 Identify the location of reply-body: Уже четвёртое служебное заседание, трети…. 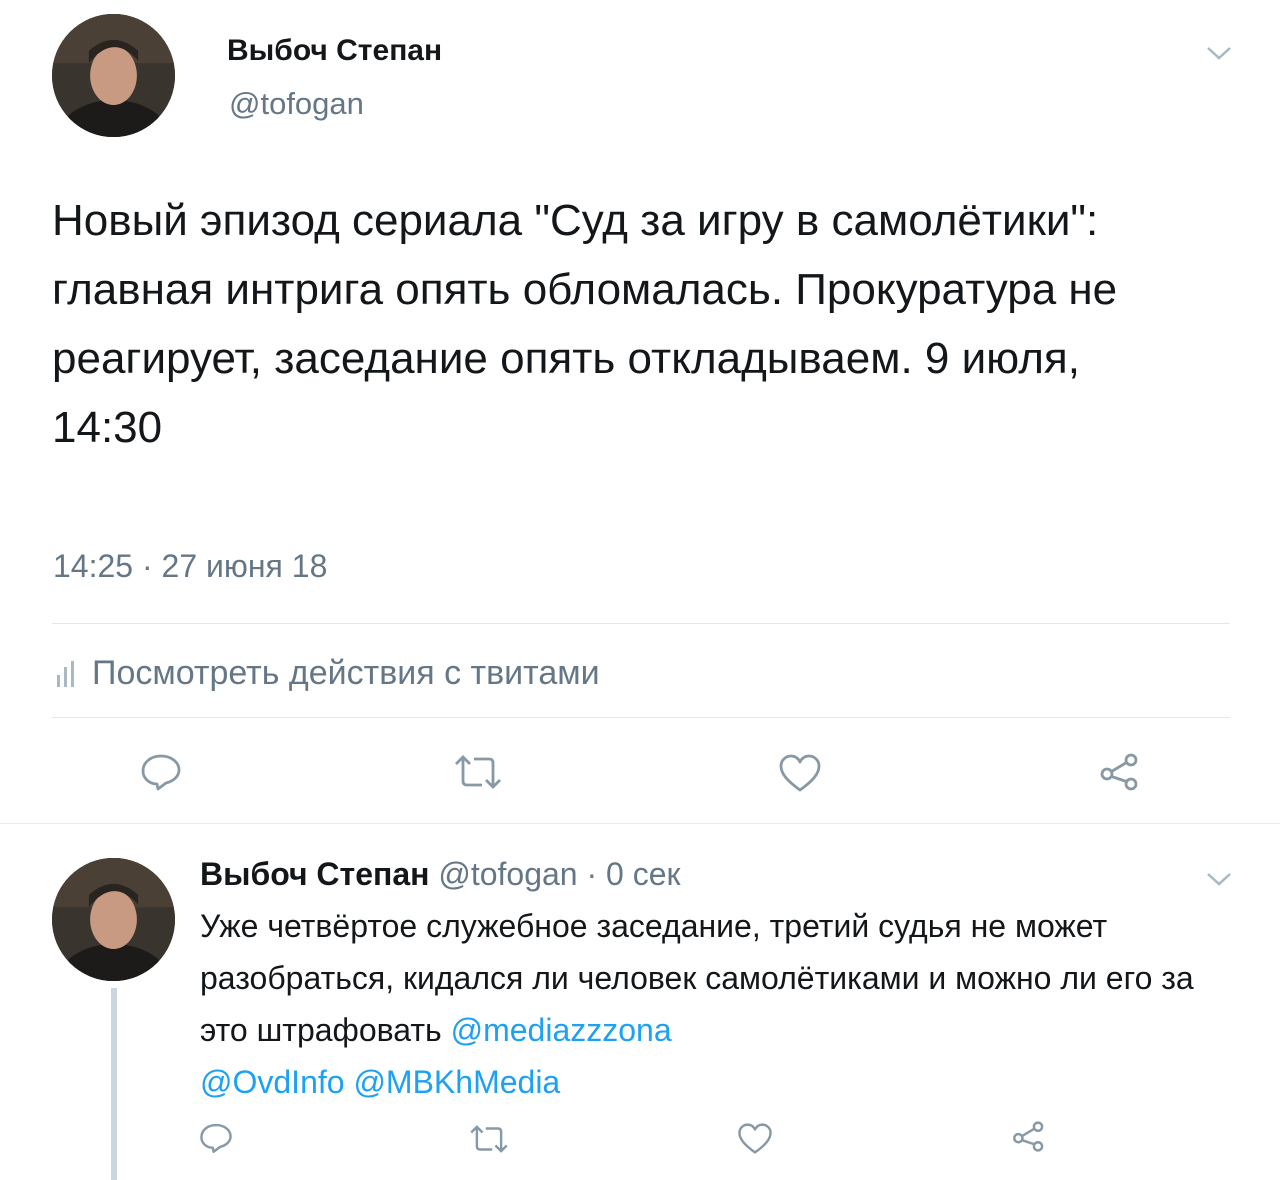
(720, 1004).